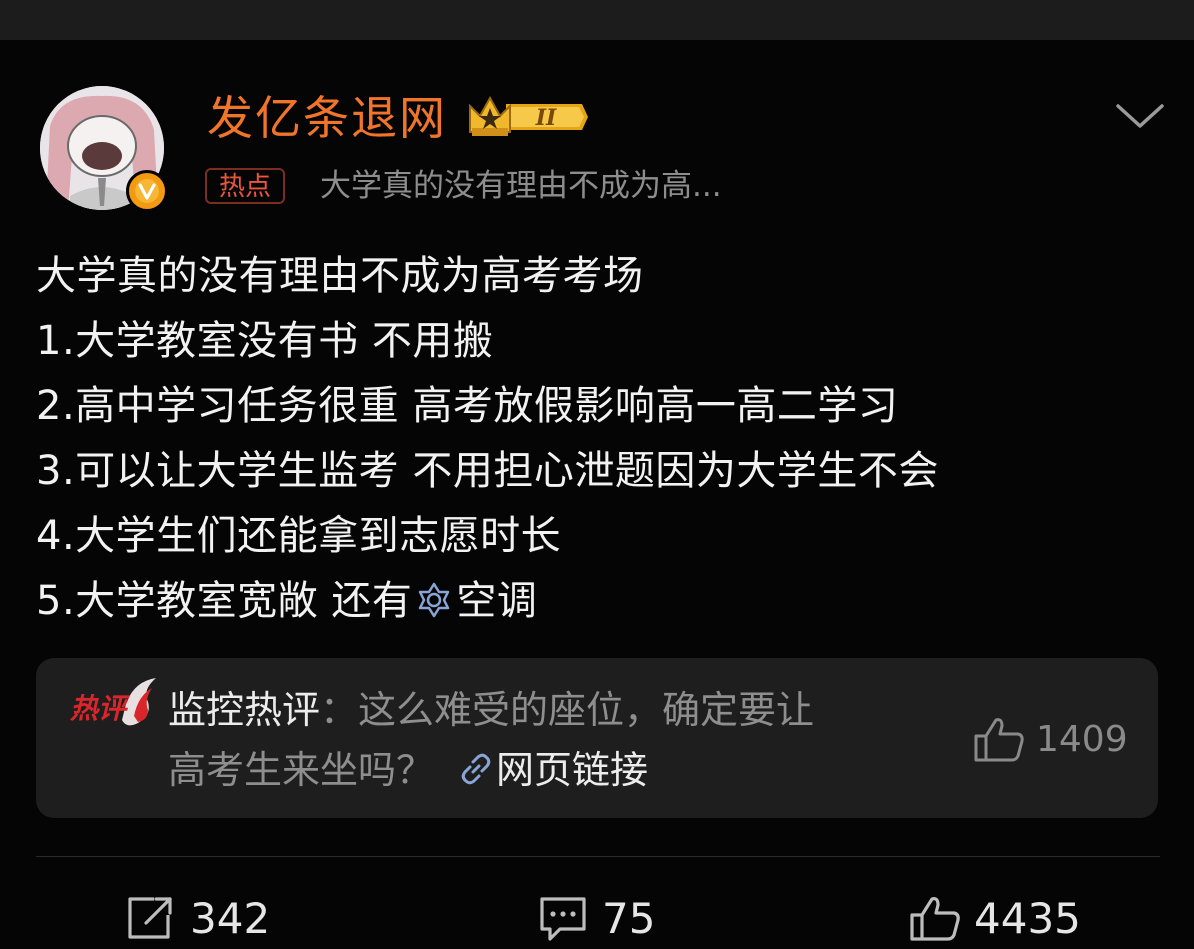  Describe the element at coordinates (629, 918) in the screenshot. I see `comment-count: 75` at that location.